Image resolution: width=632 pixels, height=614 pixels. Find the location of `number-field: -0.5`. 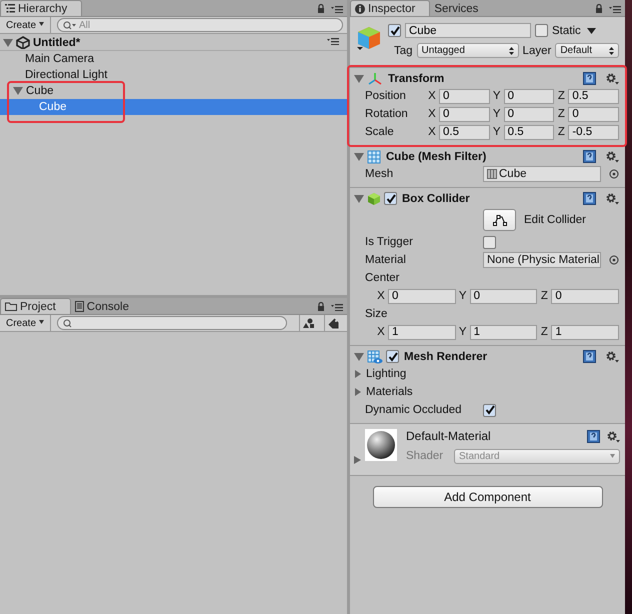

number-field: -0.5 is located at coordinates (594, 132).